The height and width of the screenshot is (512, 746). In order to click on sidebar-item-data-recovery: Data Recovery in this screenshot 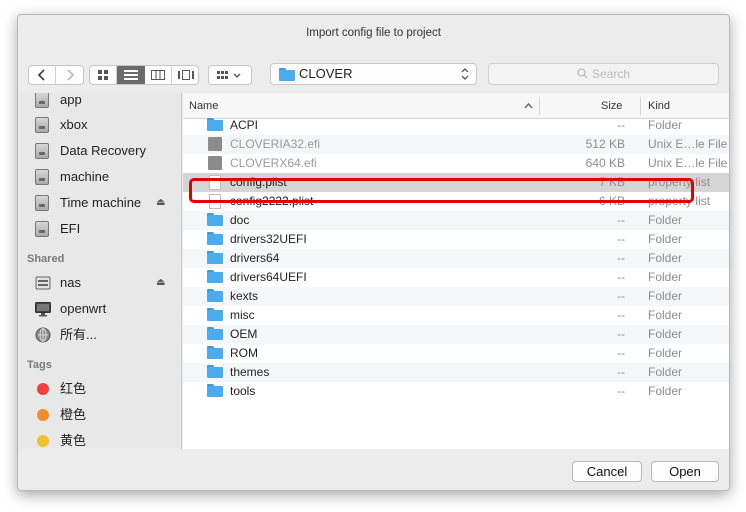, I will do `click(99, 151)`.